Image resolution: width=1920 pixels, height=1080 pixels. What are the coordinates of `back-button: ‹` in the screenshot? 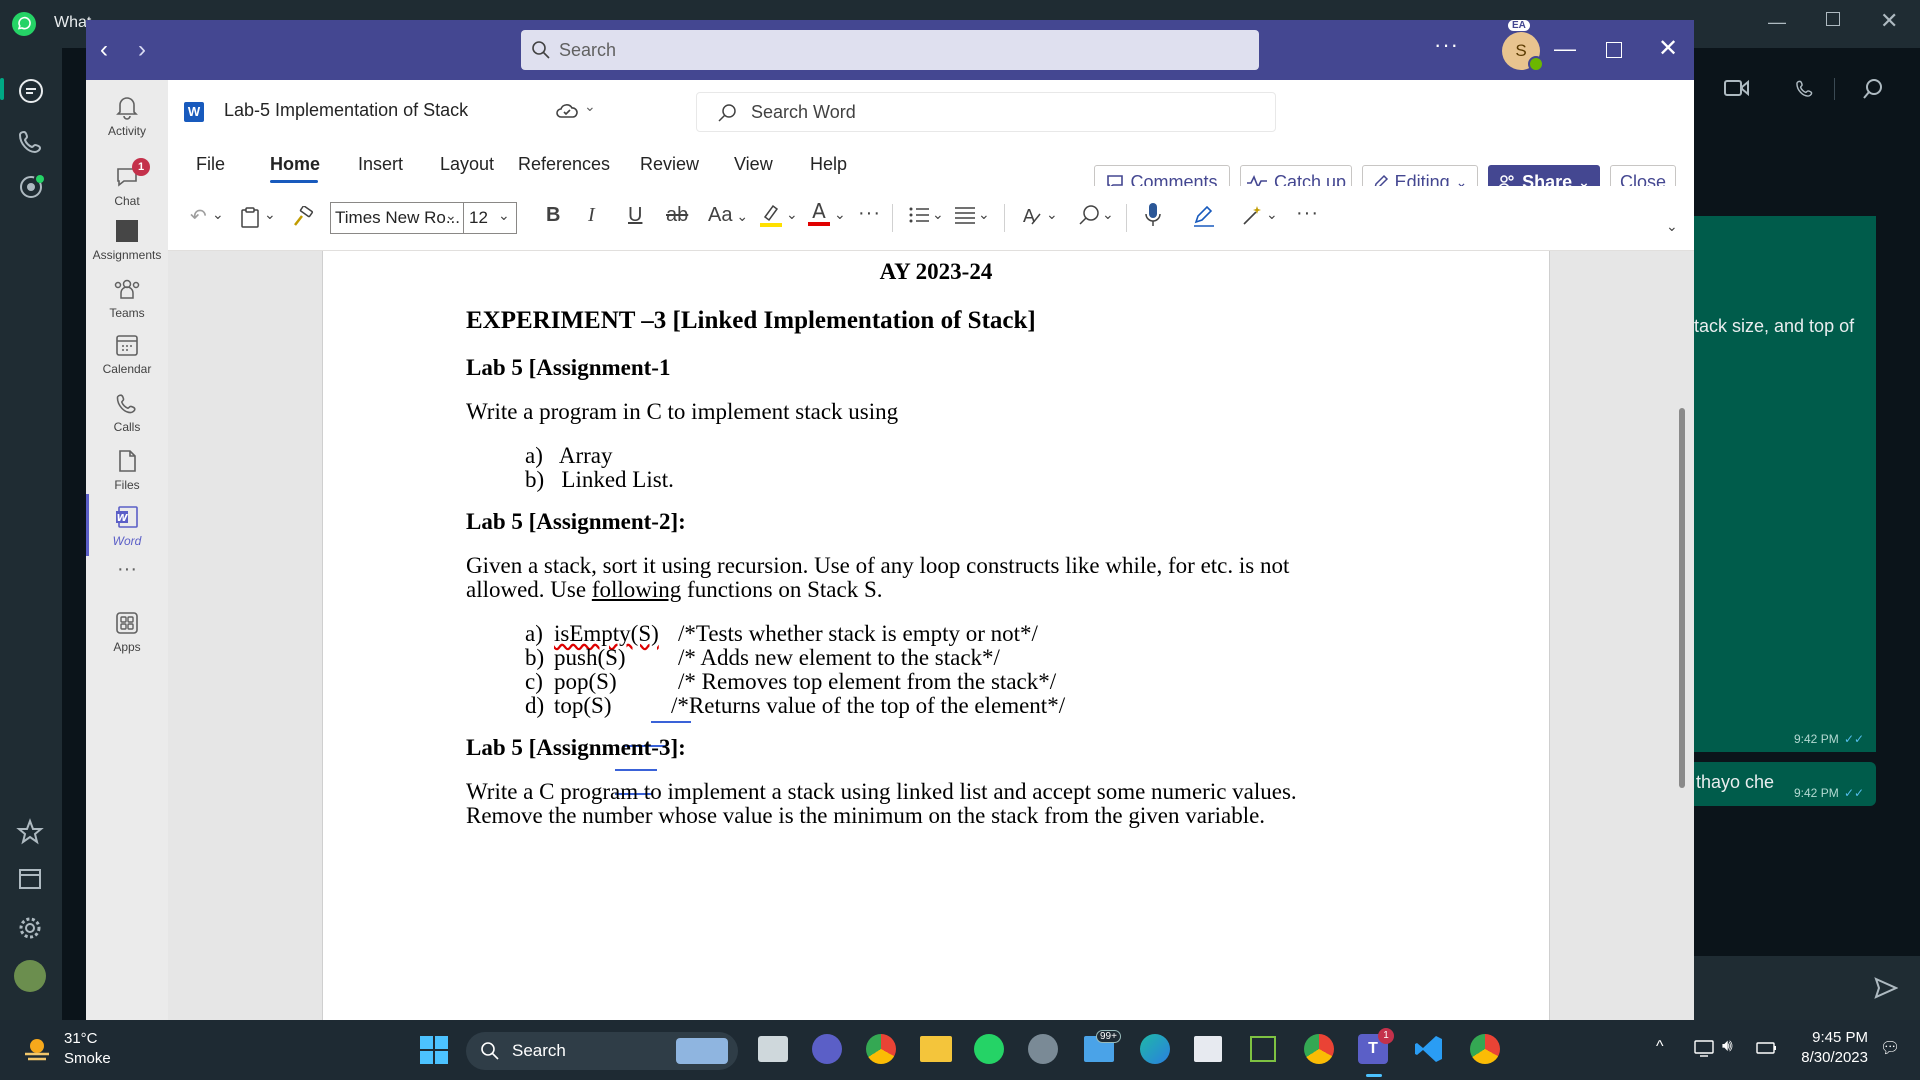 It's located at (104, 50).